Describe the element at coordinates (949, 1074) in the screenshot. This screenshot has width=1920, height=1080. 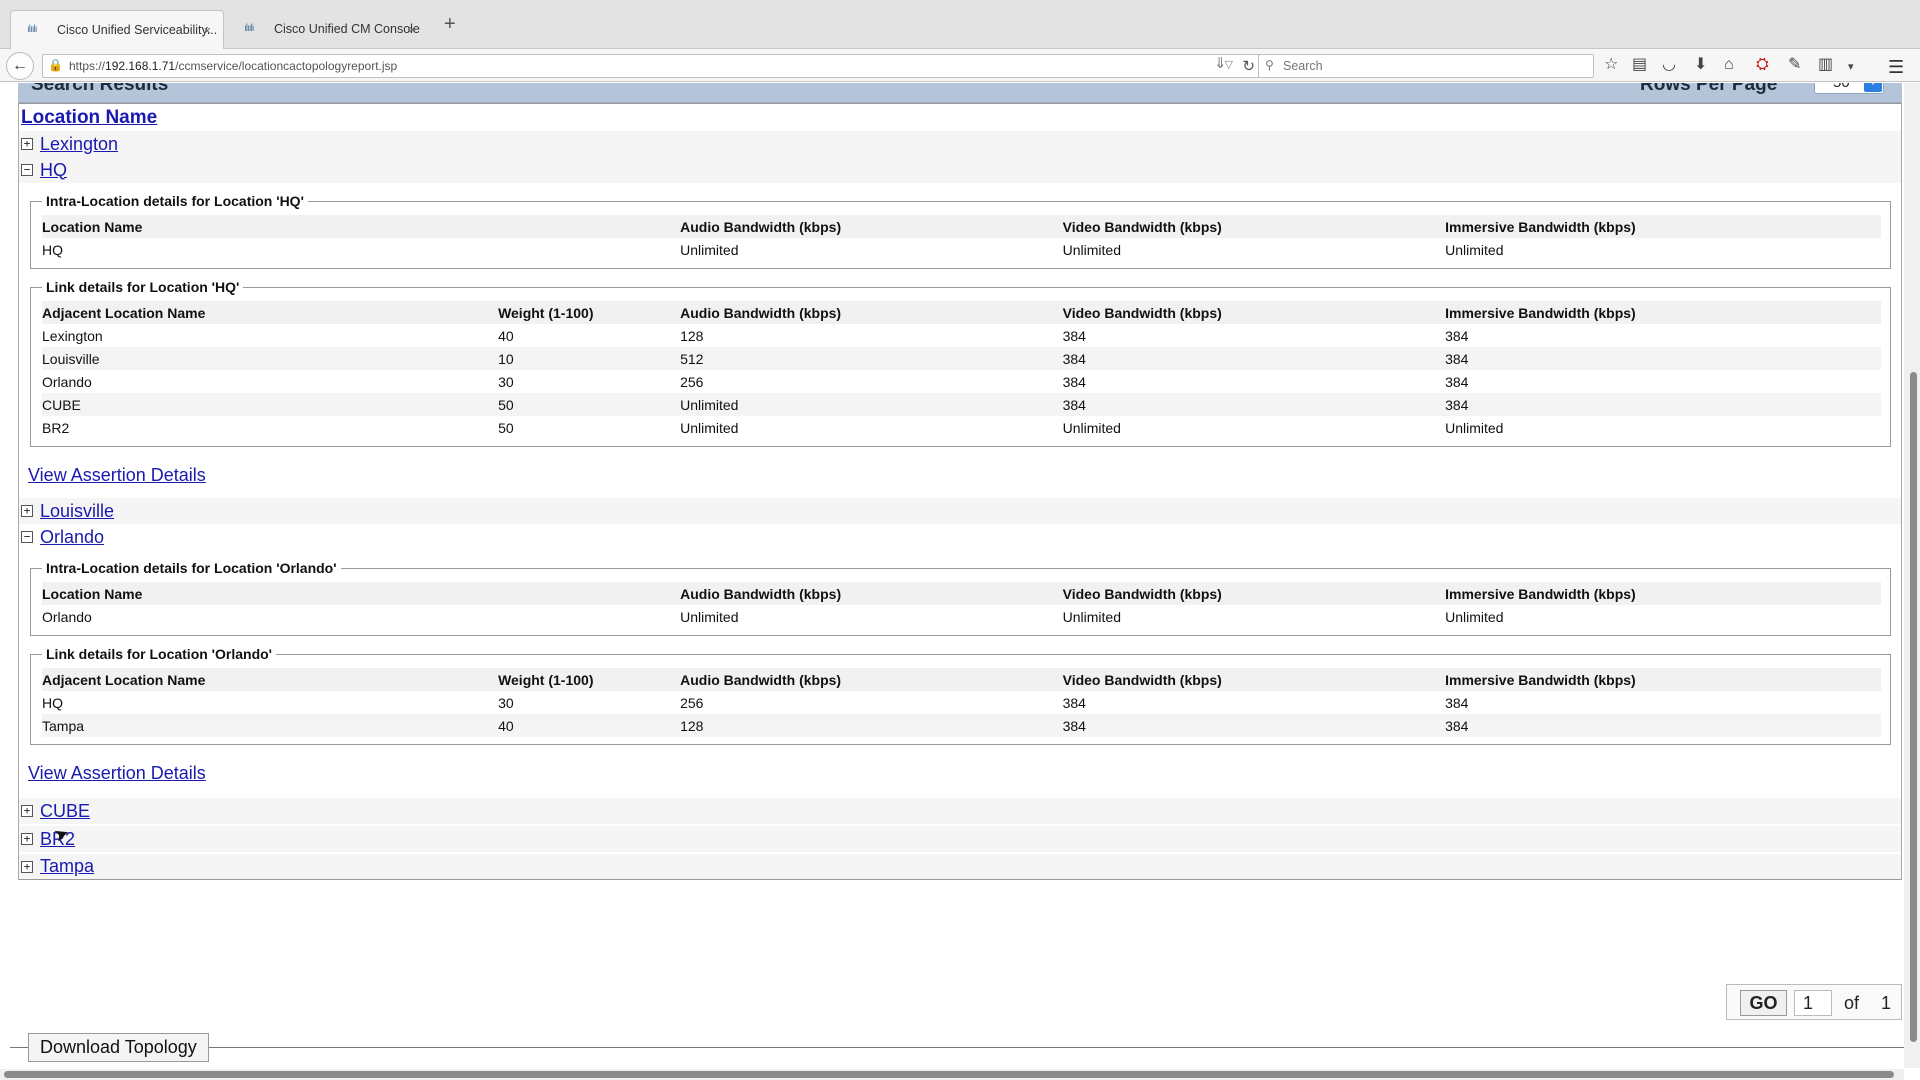
I see `horizontal-scrollbar-thumb` at that location.